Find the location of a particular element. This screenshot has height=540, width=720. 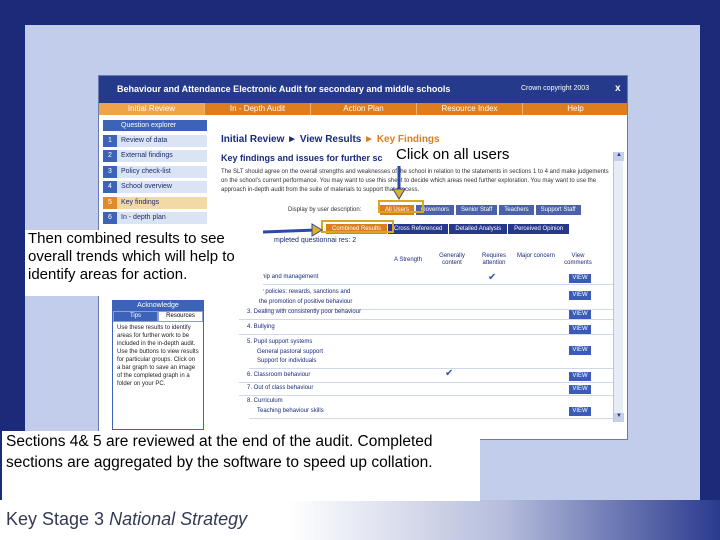

tab-resource-index: Resource Index is located at coordinates (470, 109).